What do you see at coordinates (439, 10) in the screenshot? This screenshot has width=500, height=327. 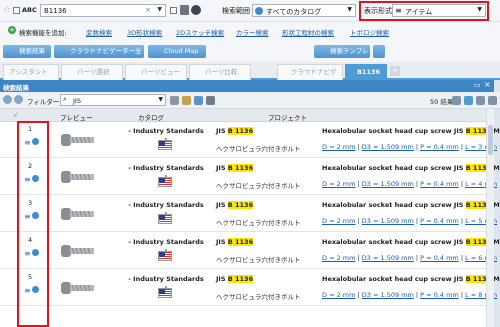 I see `display-format-select: ≡ アイテム ▼` at bounding box center [439, 10].